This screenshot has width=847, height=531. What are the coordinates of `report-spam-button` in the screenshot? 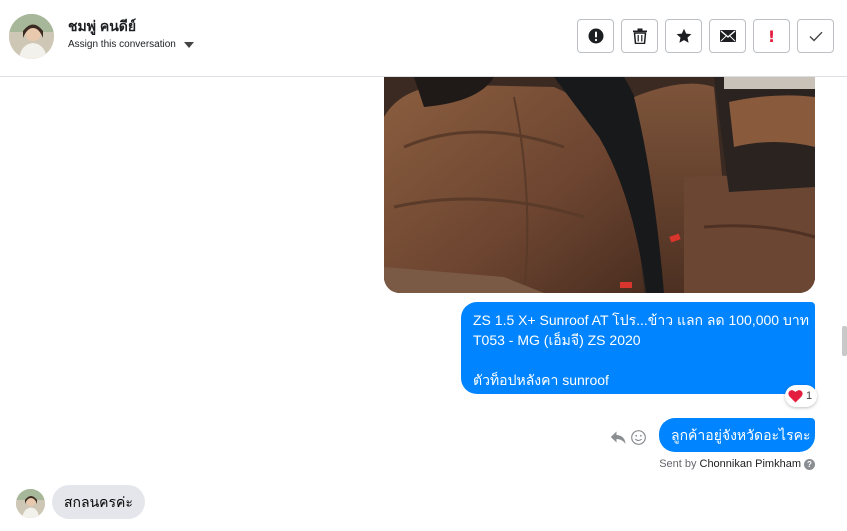 It's located at (595, 36).